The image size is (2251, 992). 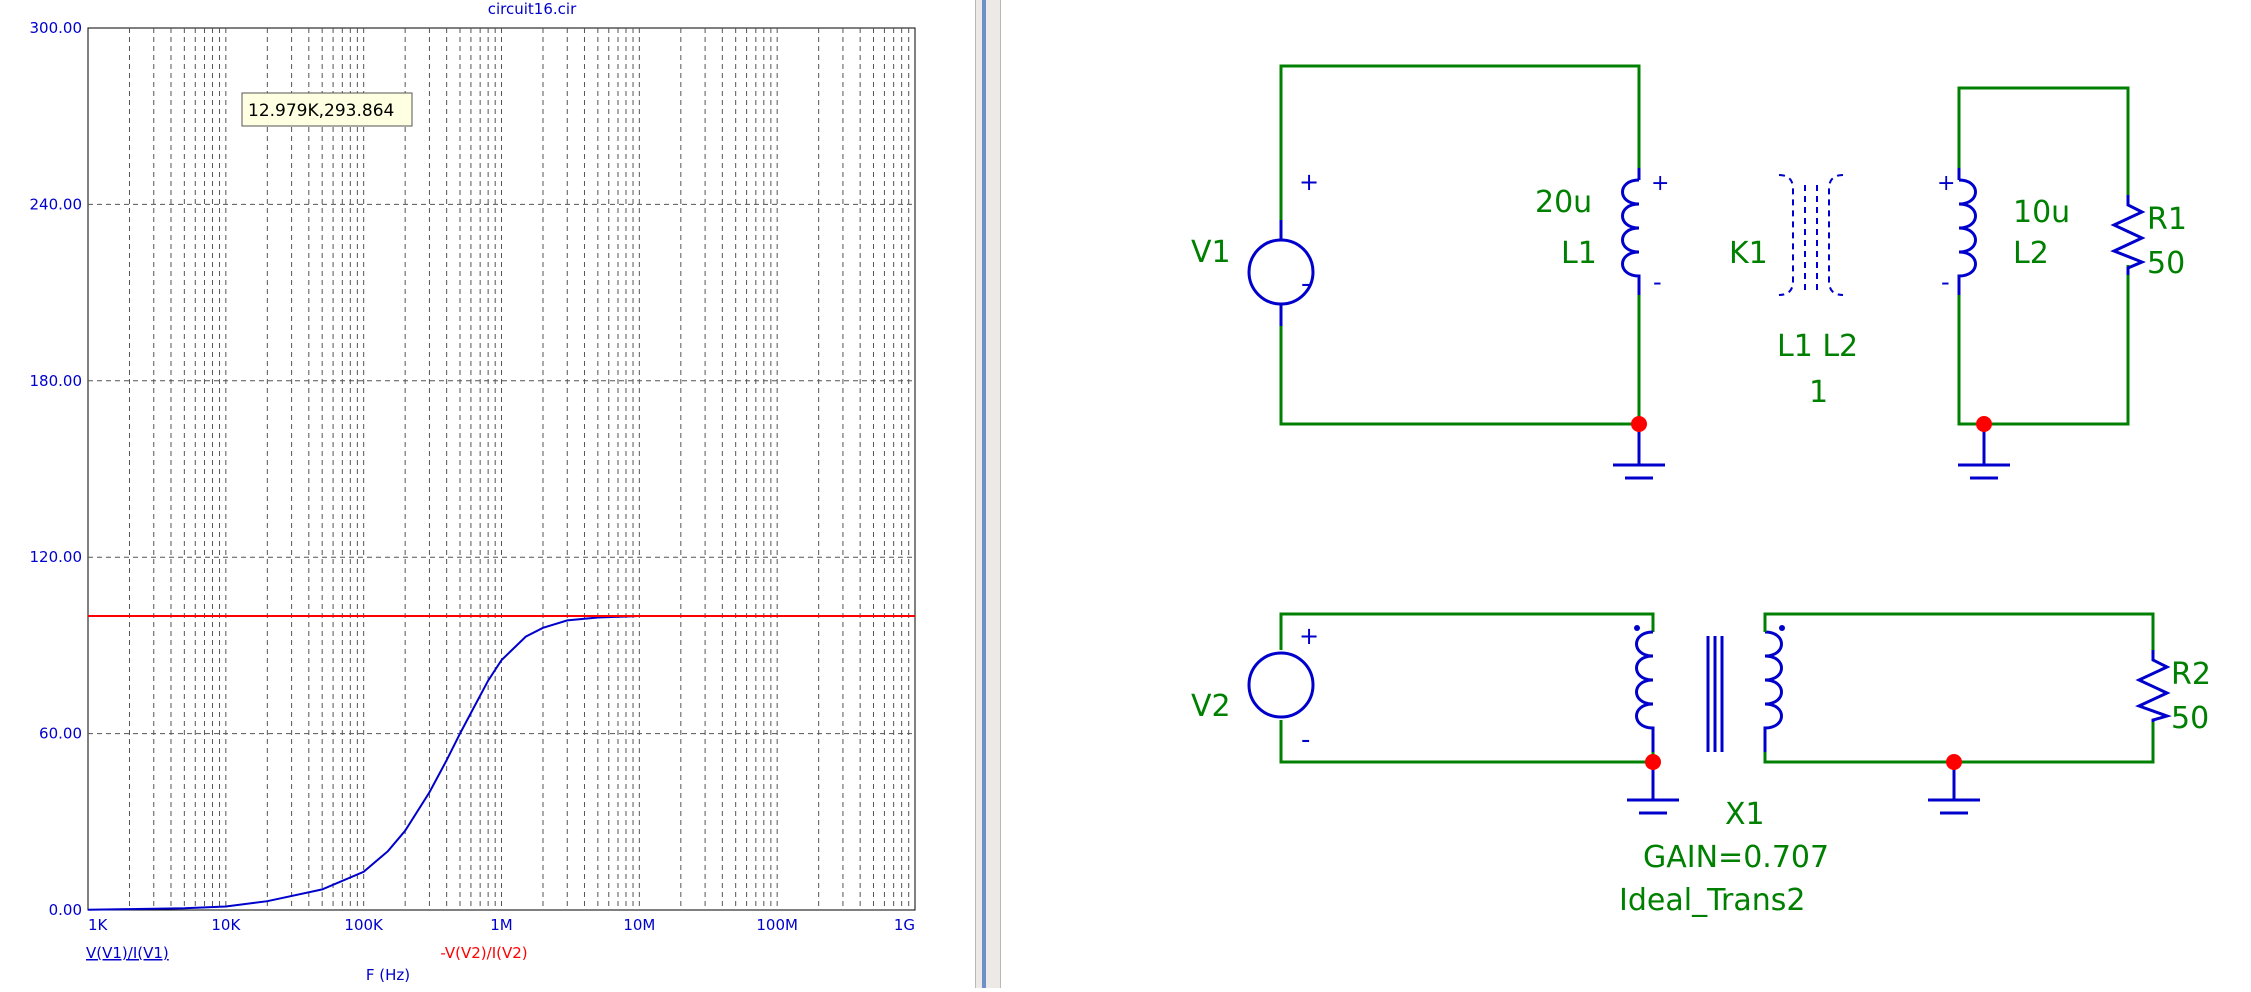 What do you see at coordinates (984, 494) in the screenshot?
I see `splitter-grip` at bounding box center [984, 494].